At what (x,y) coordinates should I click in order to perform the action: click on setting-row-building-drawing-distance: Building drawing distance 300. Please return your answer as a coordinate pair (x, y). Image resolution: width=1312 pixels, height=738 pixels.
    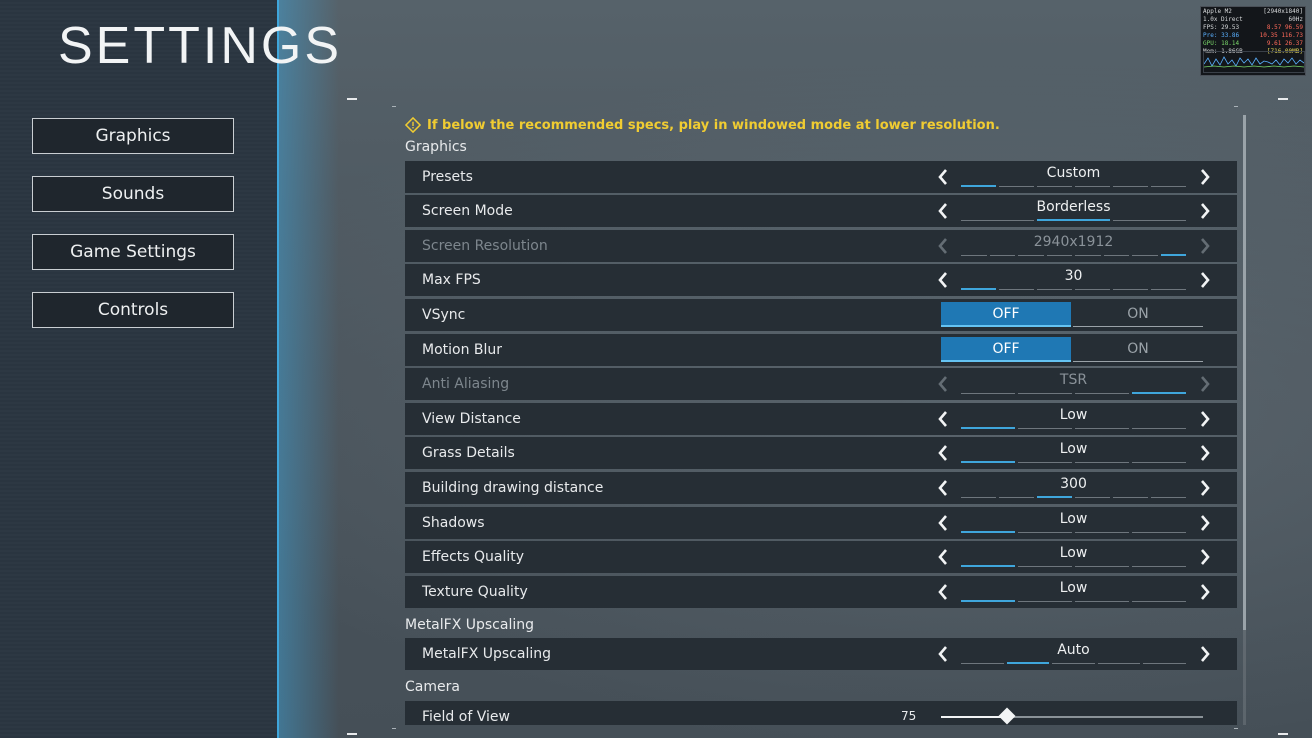
    Looking at the image, I should click on (821, 488).